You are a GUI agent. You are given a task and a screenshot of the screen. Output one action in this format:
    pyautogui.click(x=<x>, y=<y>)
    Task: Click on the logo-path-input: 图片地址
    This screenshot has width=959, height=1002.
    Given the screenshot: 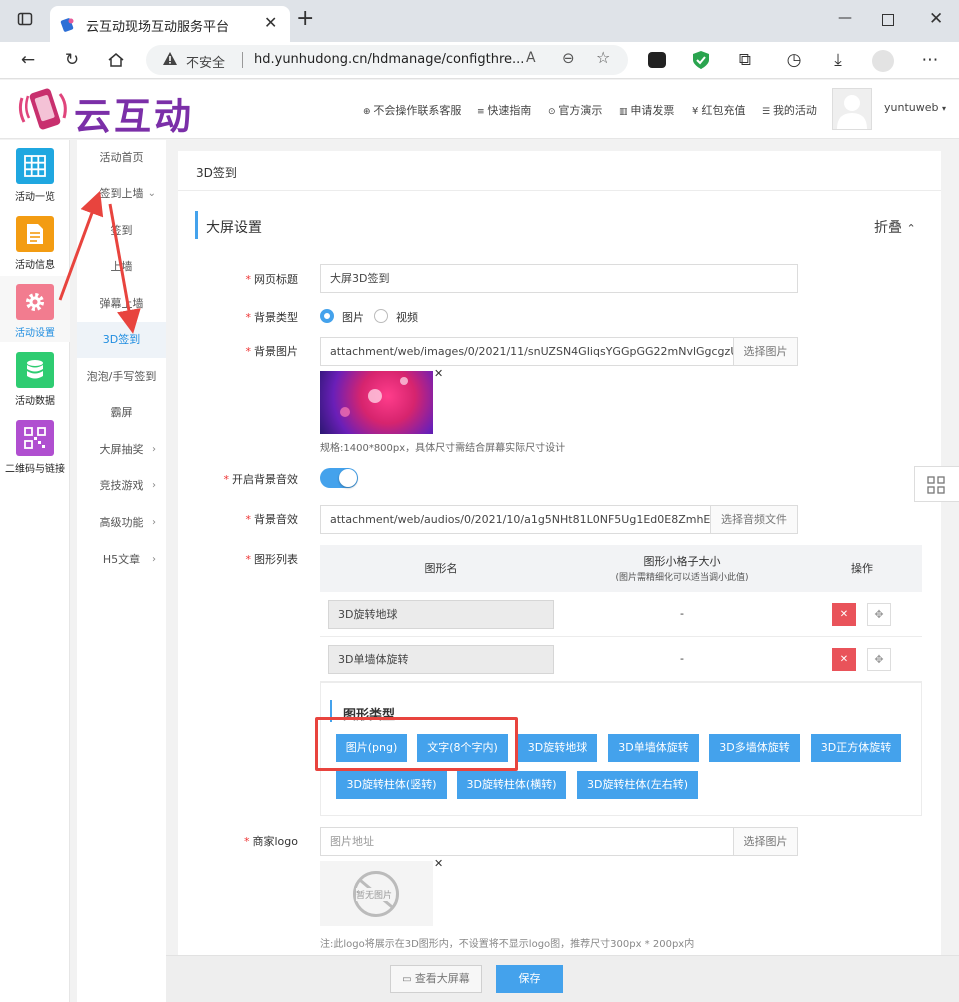 What is the action you would take?
    pyautogui.click(x=527, y=841)
    